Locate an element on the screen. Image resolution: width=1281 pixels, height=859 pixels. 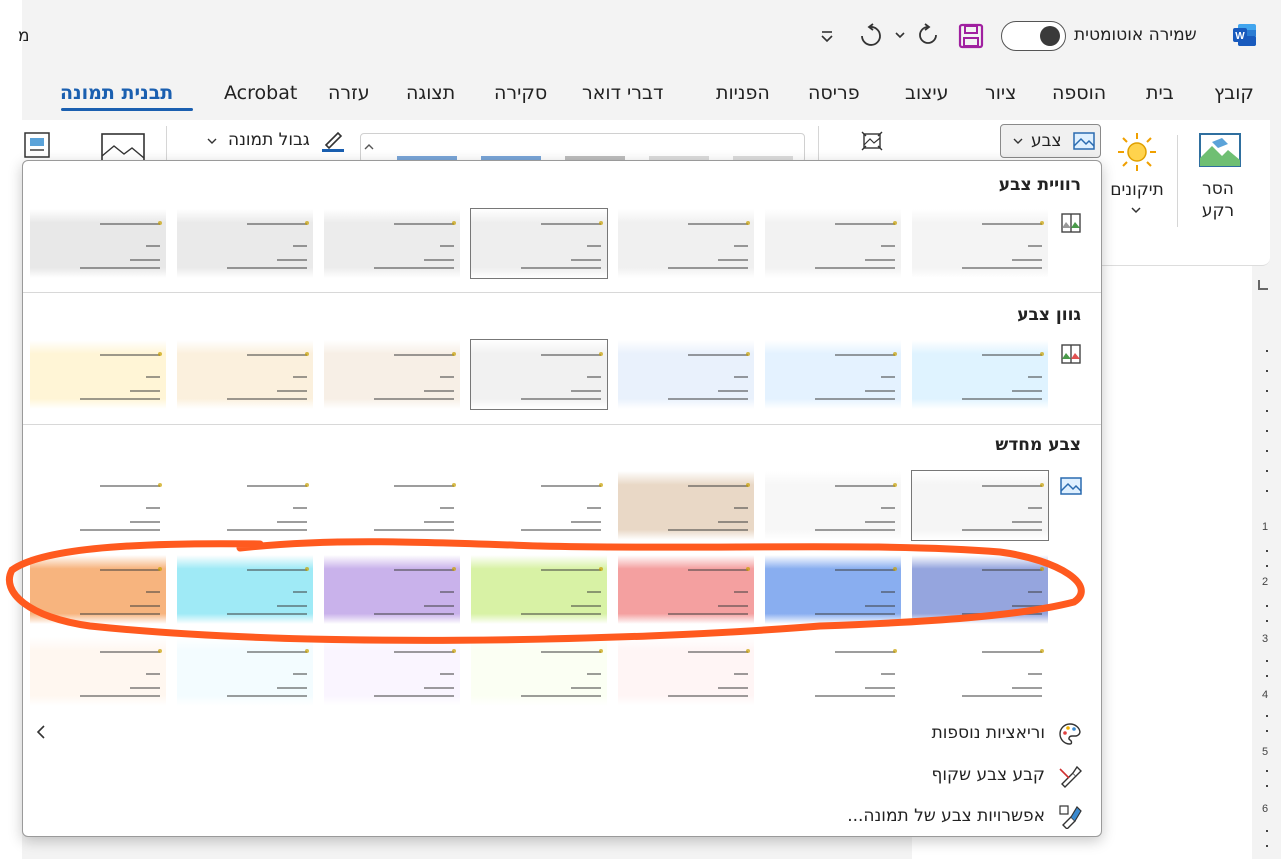
svg-text: 4 is located at coordinates (1265, 695).